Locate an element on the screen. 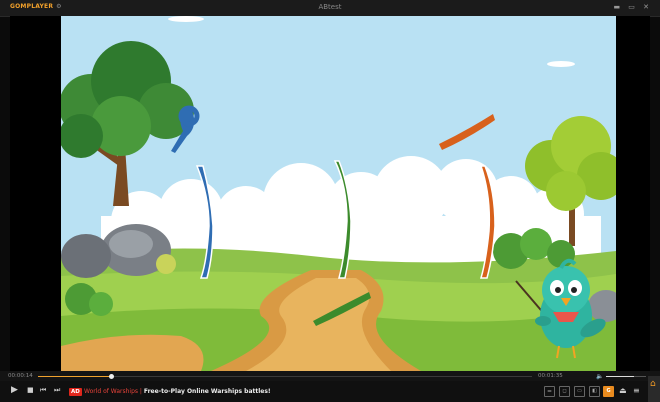 The image size is (660, 402). seek-handle is located at coordinates (111, 376).